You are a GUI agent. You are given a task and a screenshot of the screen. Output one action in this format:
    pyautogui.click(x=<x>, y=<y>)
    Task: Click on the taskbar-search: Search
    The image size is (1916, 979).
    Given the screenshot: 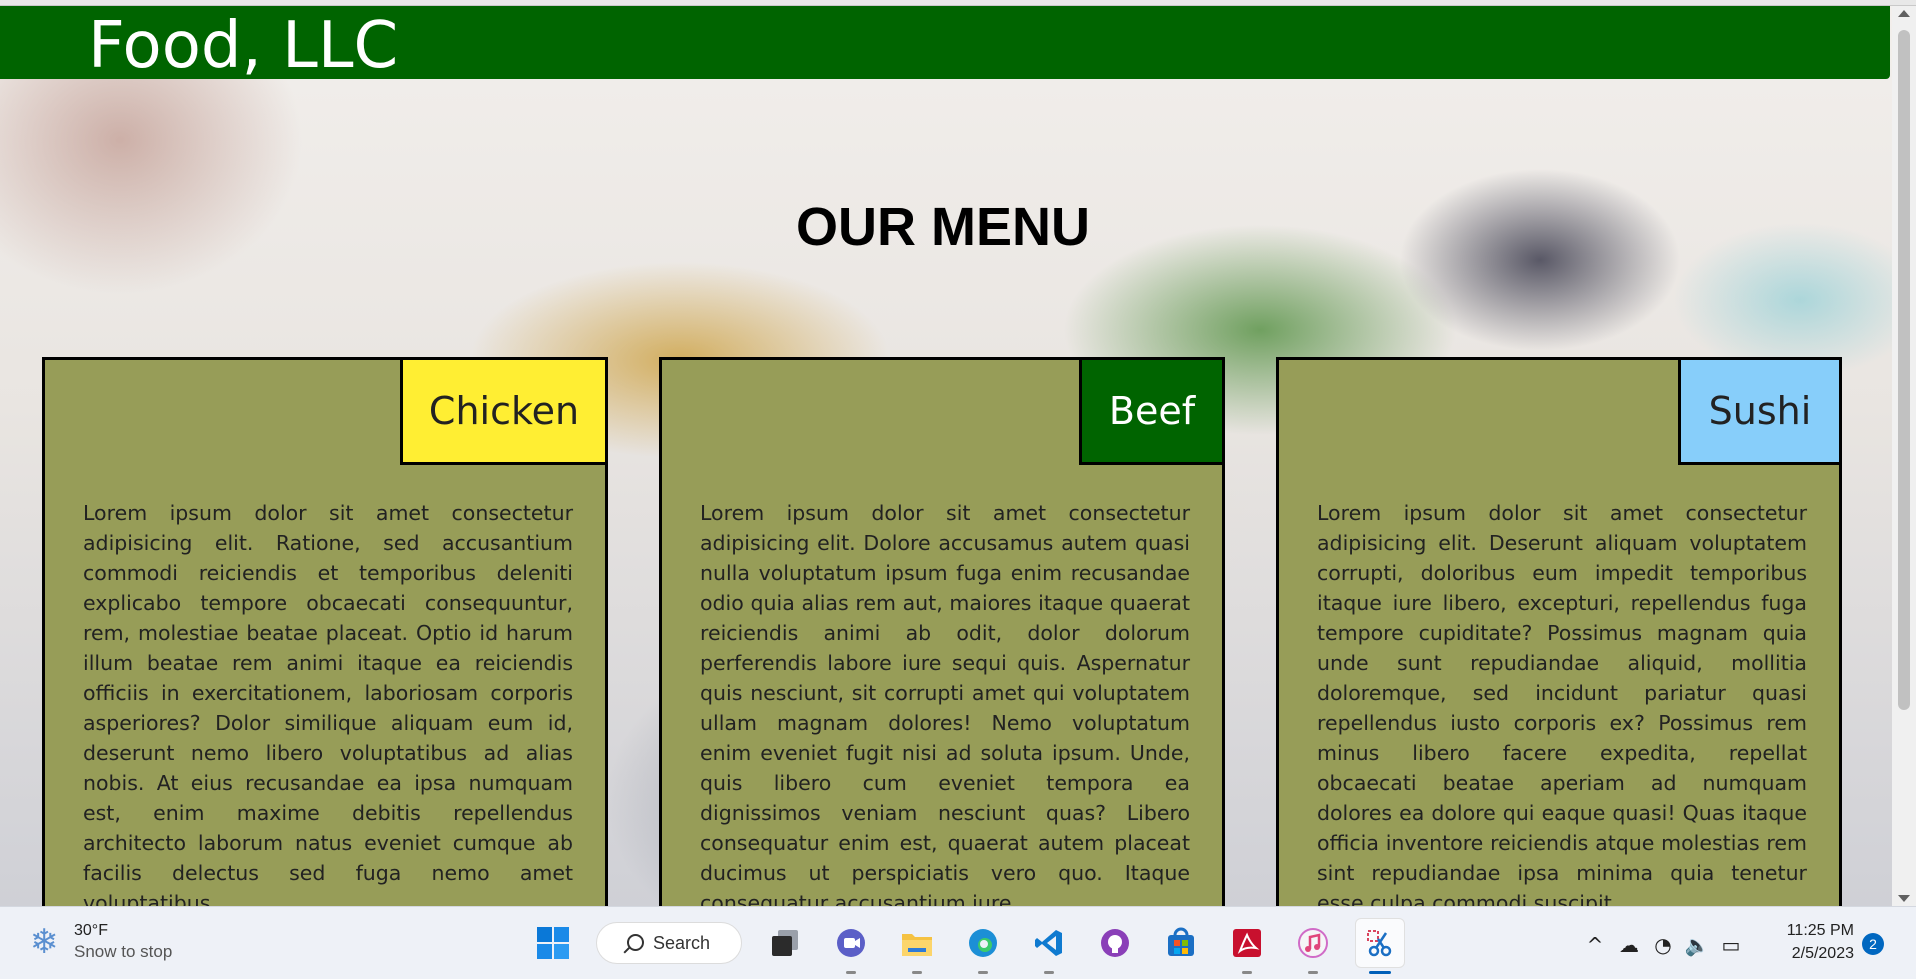 What is the action you would take?
    pyautogui.click(x=669, y=943)
    